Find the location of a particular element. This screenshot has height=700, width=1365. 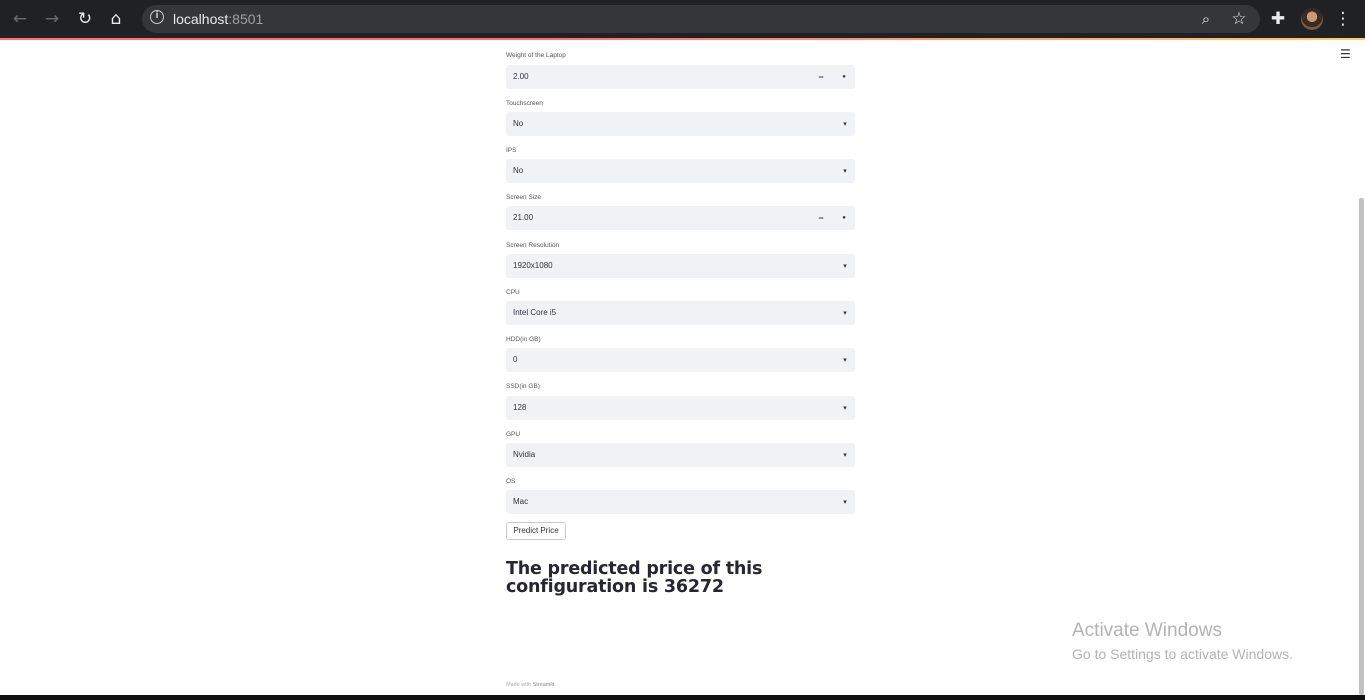

taskbar is located at coordinates (682, 697).